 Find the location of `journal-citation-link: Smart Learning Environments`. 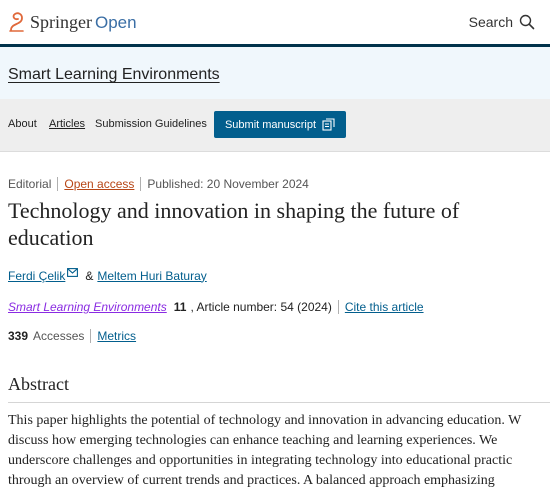

journal-citation-link: Smart Learning Environments is located at coordinates (87, 307).